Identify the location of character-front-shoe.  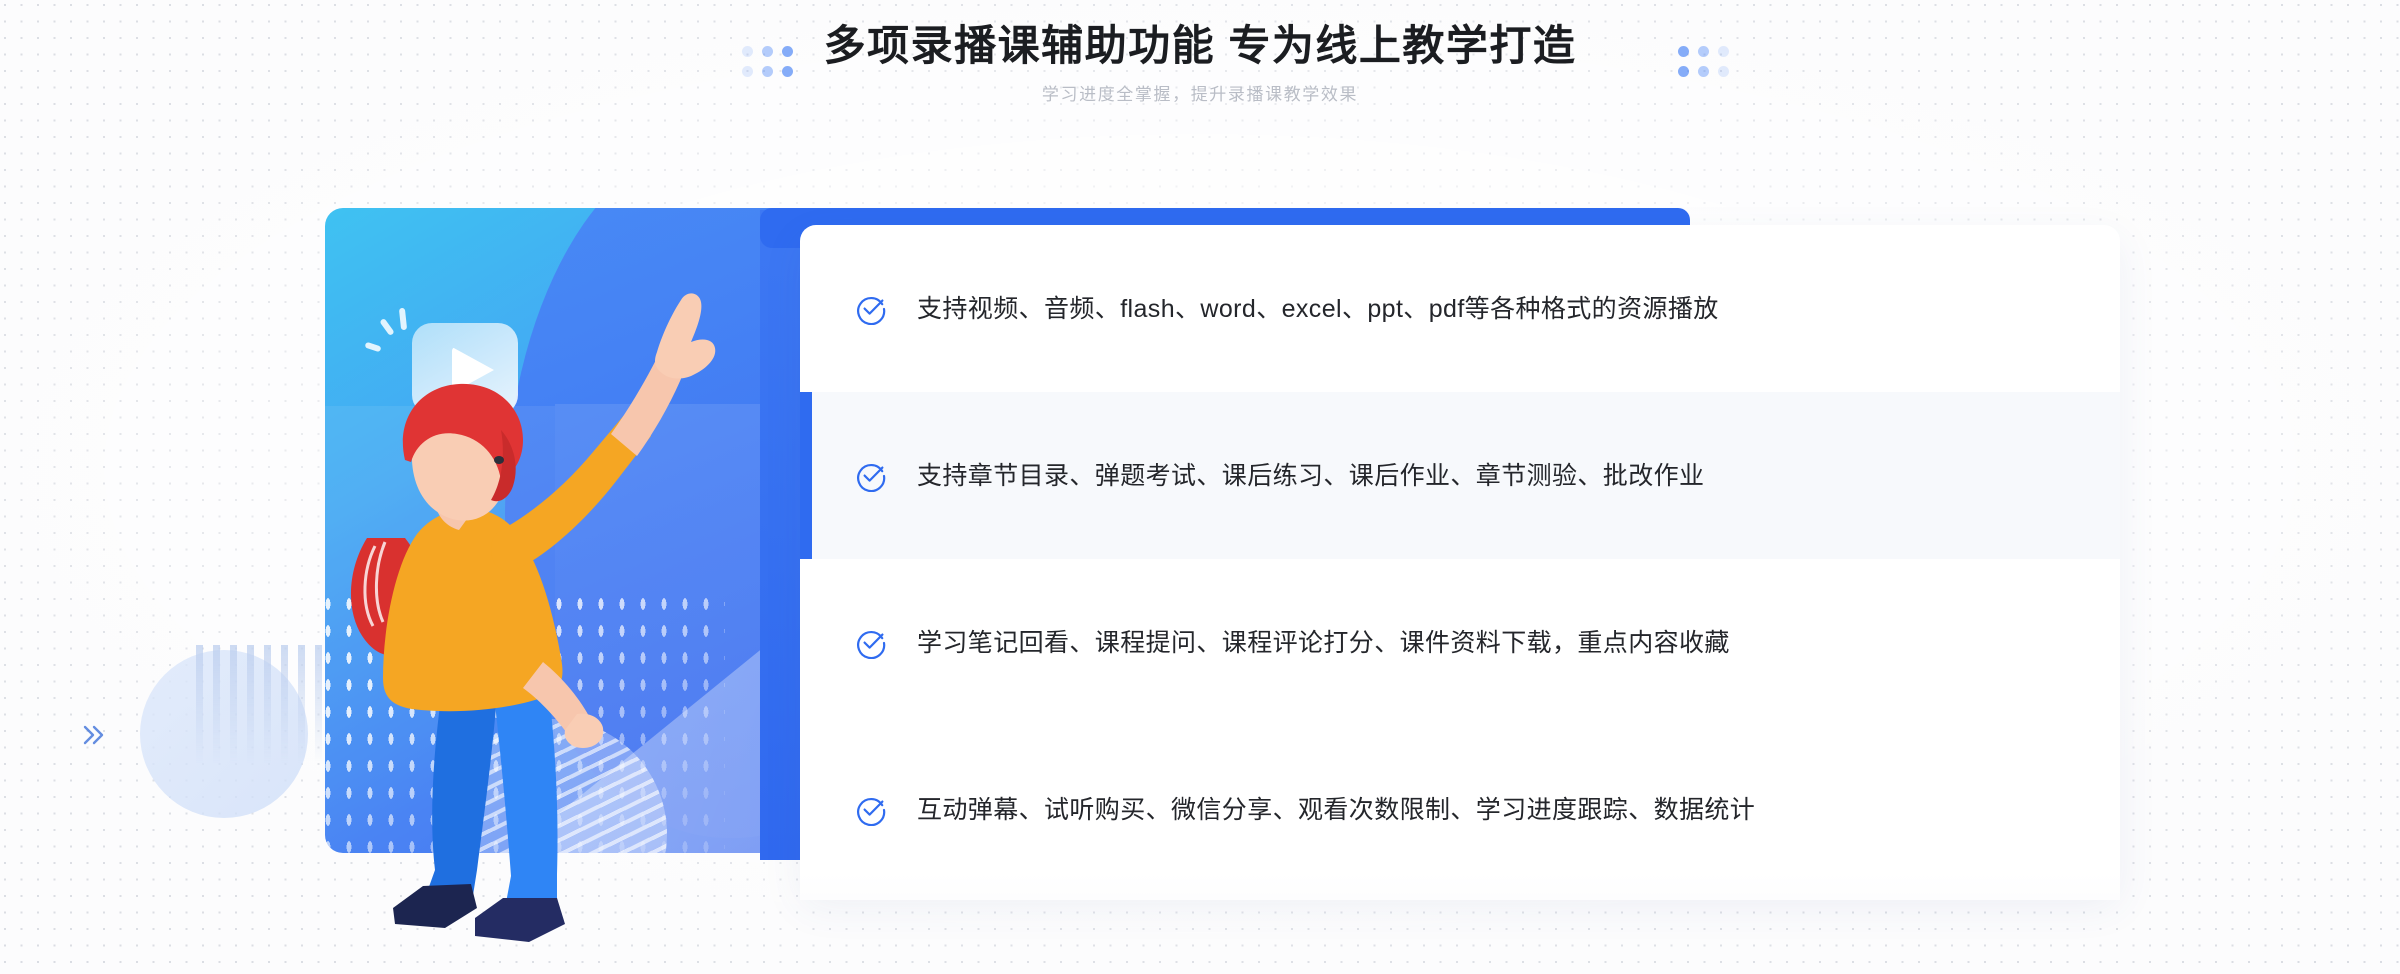
(520, 920).